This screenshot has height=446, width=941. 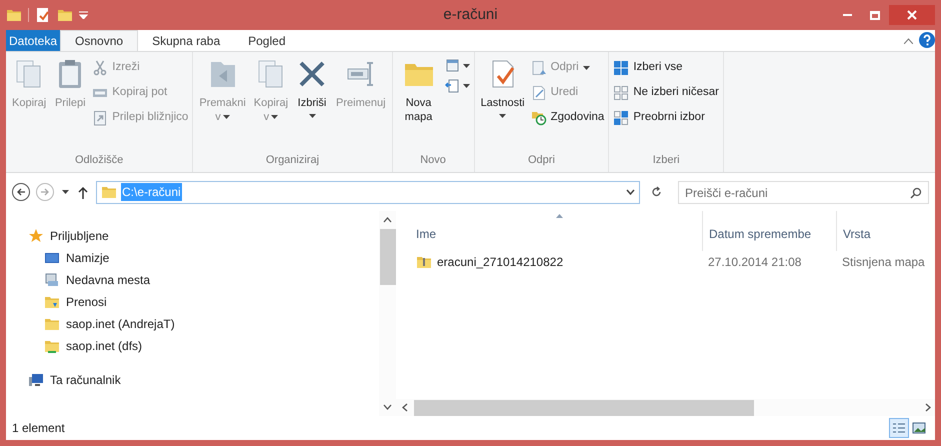 I want to click on history-icon, so click(x=538, y=118).